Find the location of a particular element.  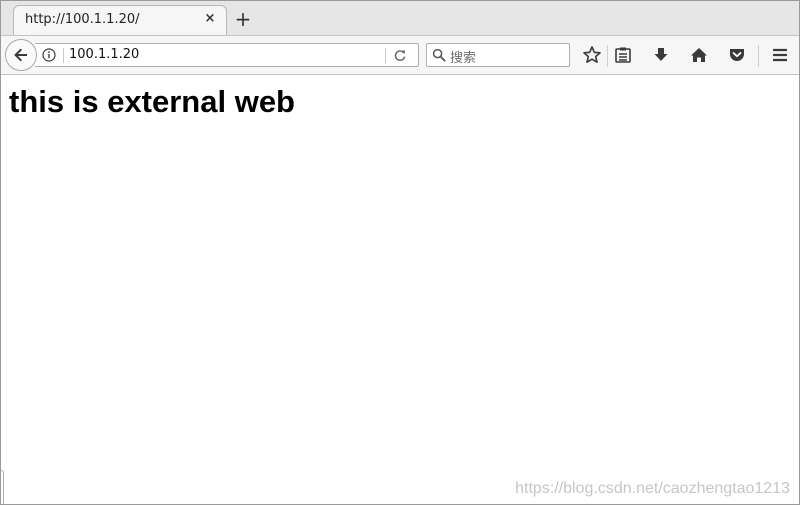

window-edge is located at coordinates (2, 487).